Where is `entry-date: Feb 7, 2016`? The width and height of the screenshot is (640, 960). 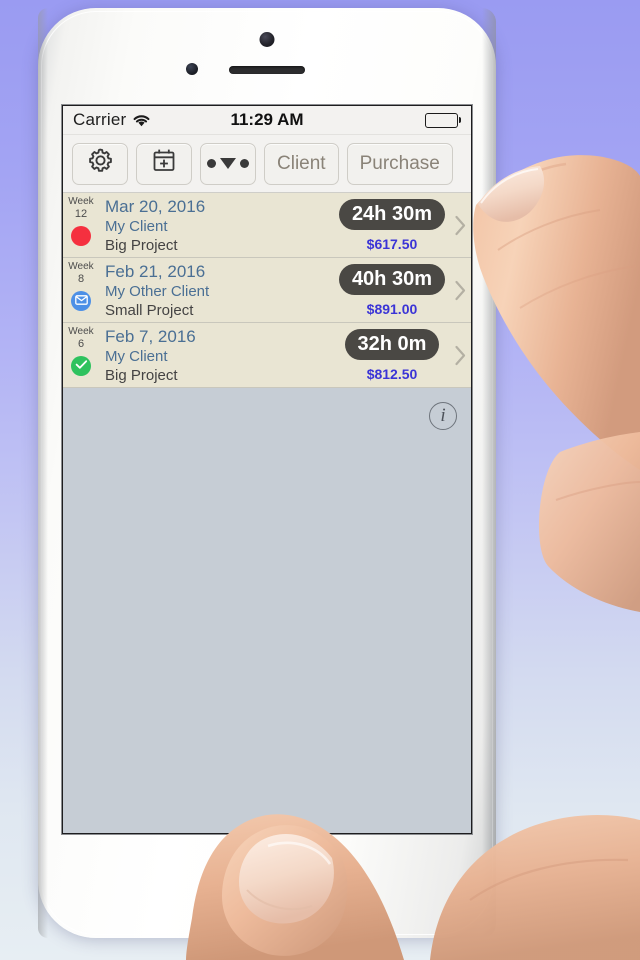
entry-date: Feb 7, 2016 is located at coordinates (150, 336).